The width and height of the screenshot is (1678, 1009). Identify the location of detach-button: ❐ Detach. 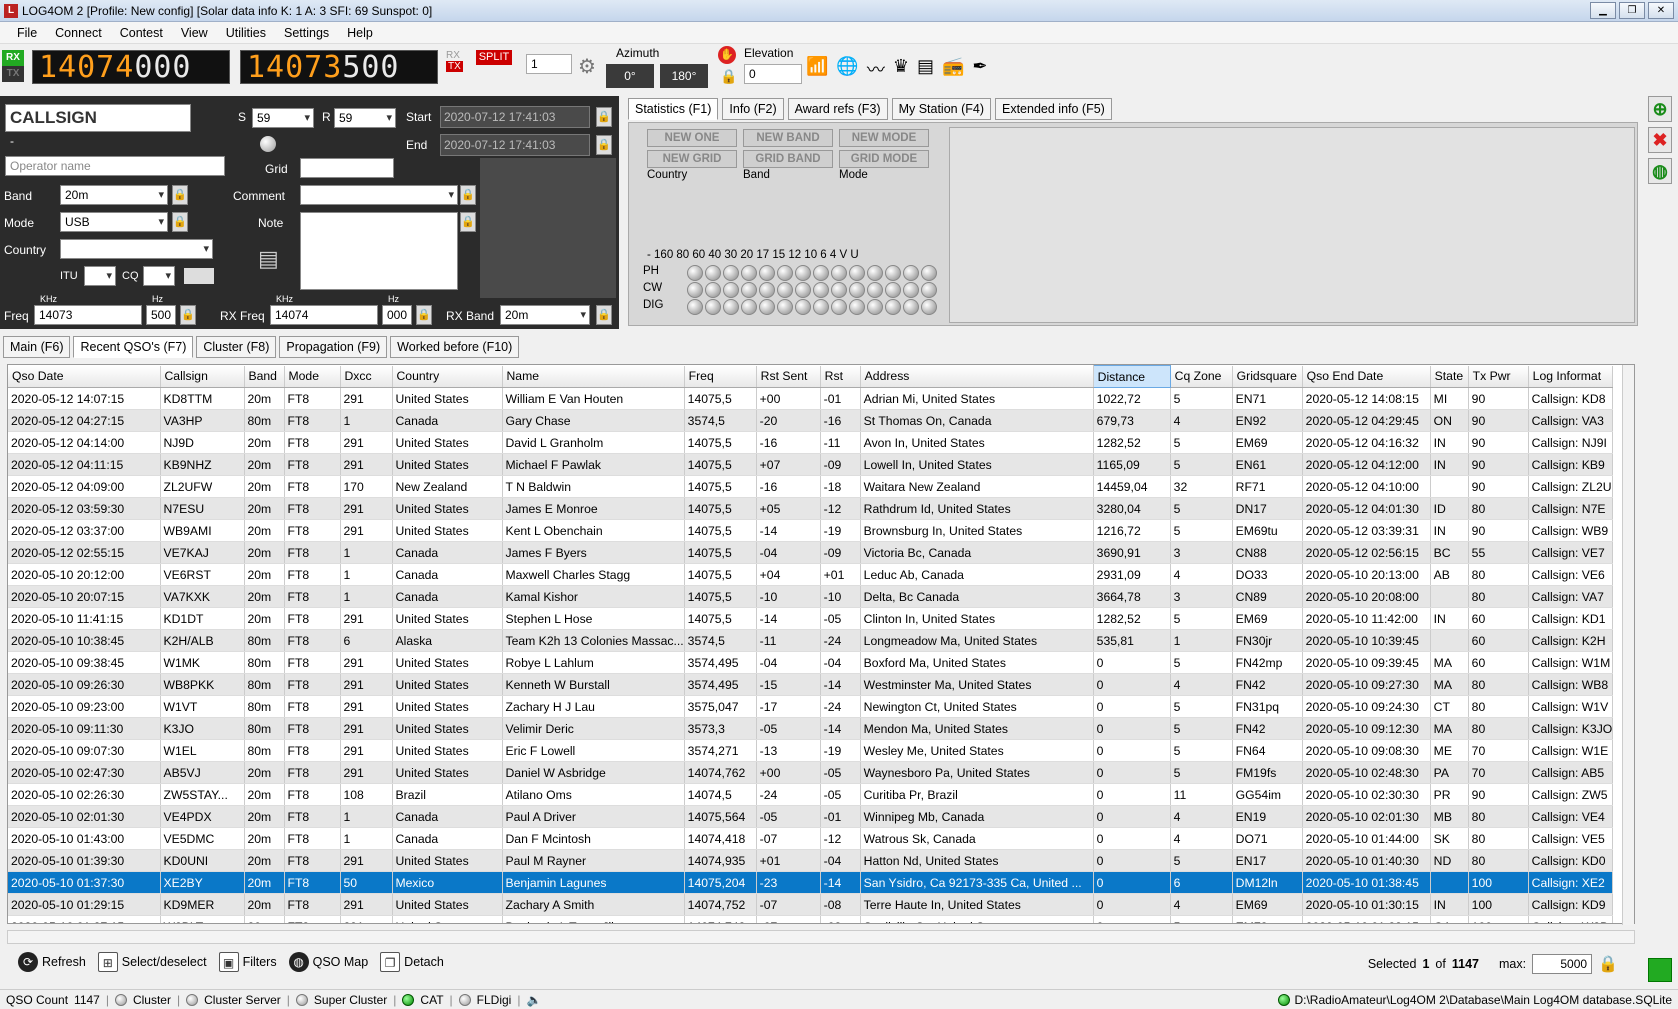
(412, 962).